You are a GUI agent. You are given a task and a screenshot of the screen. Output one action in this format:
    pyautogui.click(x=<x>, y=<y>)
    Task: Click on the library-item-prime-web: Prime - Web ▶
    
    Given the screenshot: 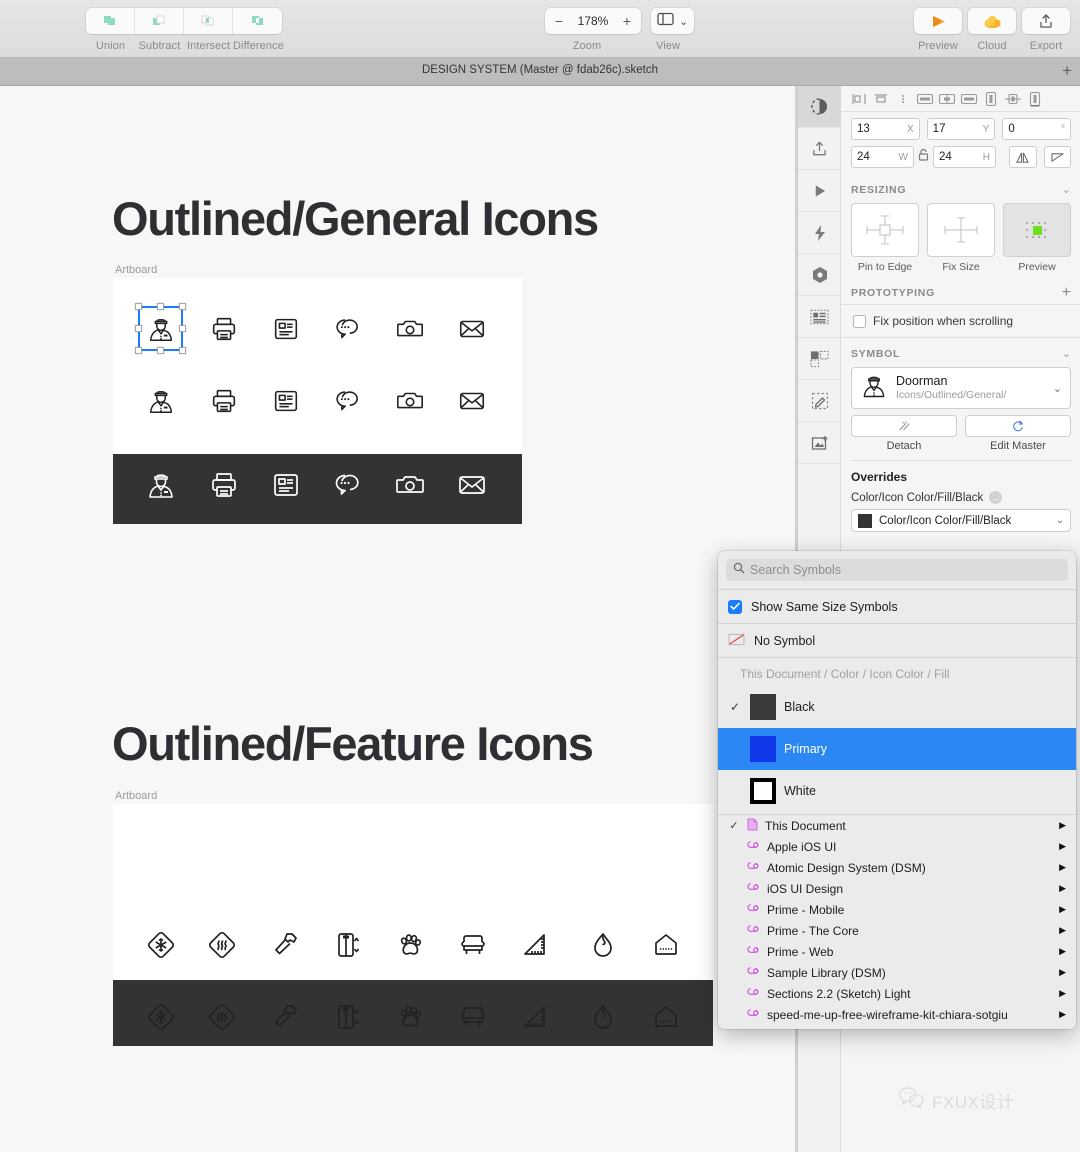 What is the action you would take?
    pyautogui.click(x=897, y=951)
    